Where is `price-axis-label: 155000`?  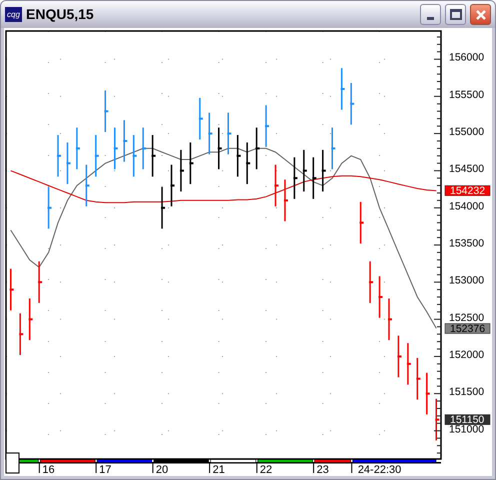 price-axis-label: 155000 is located at coordinates (466, 132).